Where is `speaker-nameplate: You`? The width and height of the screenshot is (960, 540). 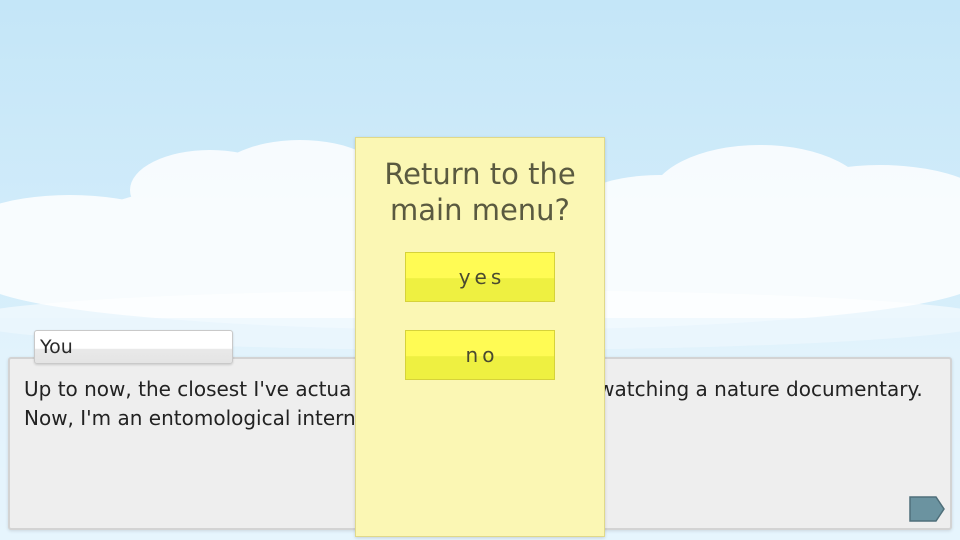 speaker-nameplate: You is located at coordinates (133, 347).